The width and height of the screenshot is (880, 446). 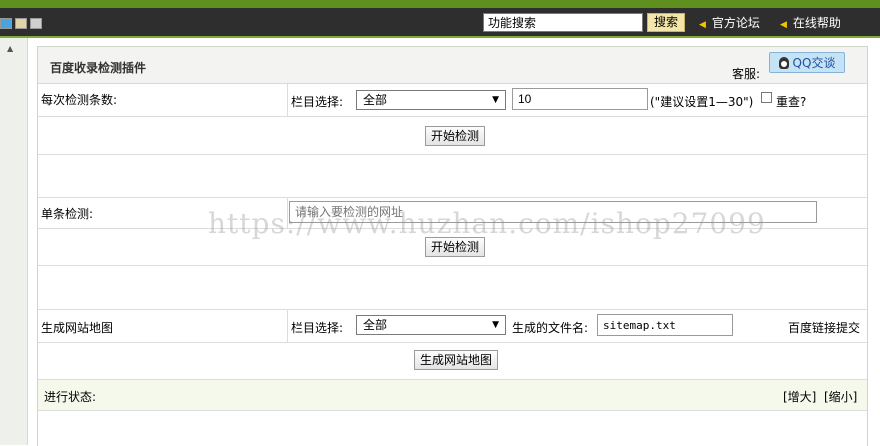 I want to click on recheck-label: 重查?, so click(x=791, y=102).